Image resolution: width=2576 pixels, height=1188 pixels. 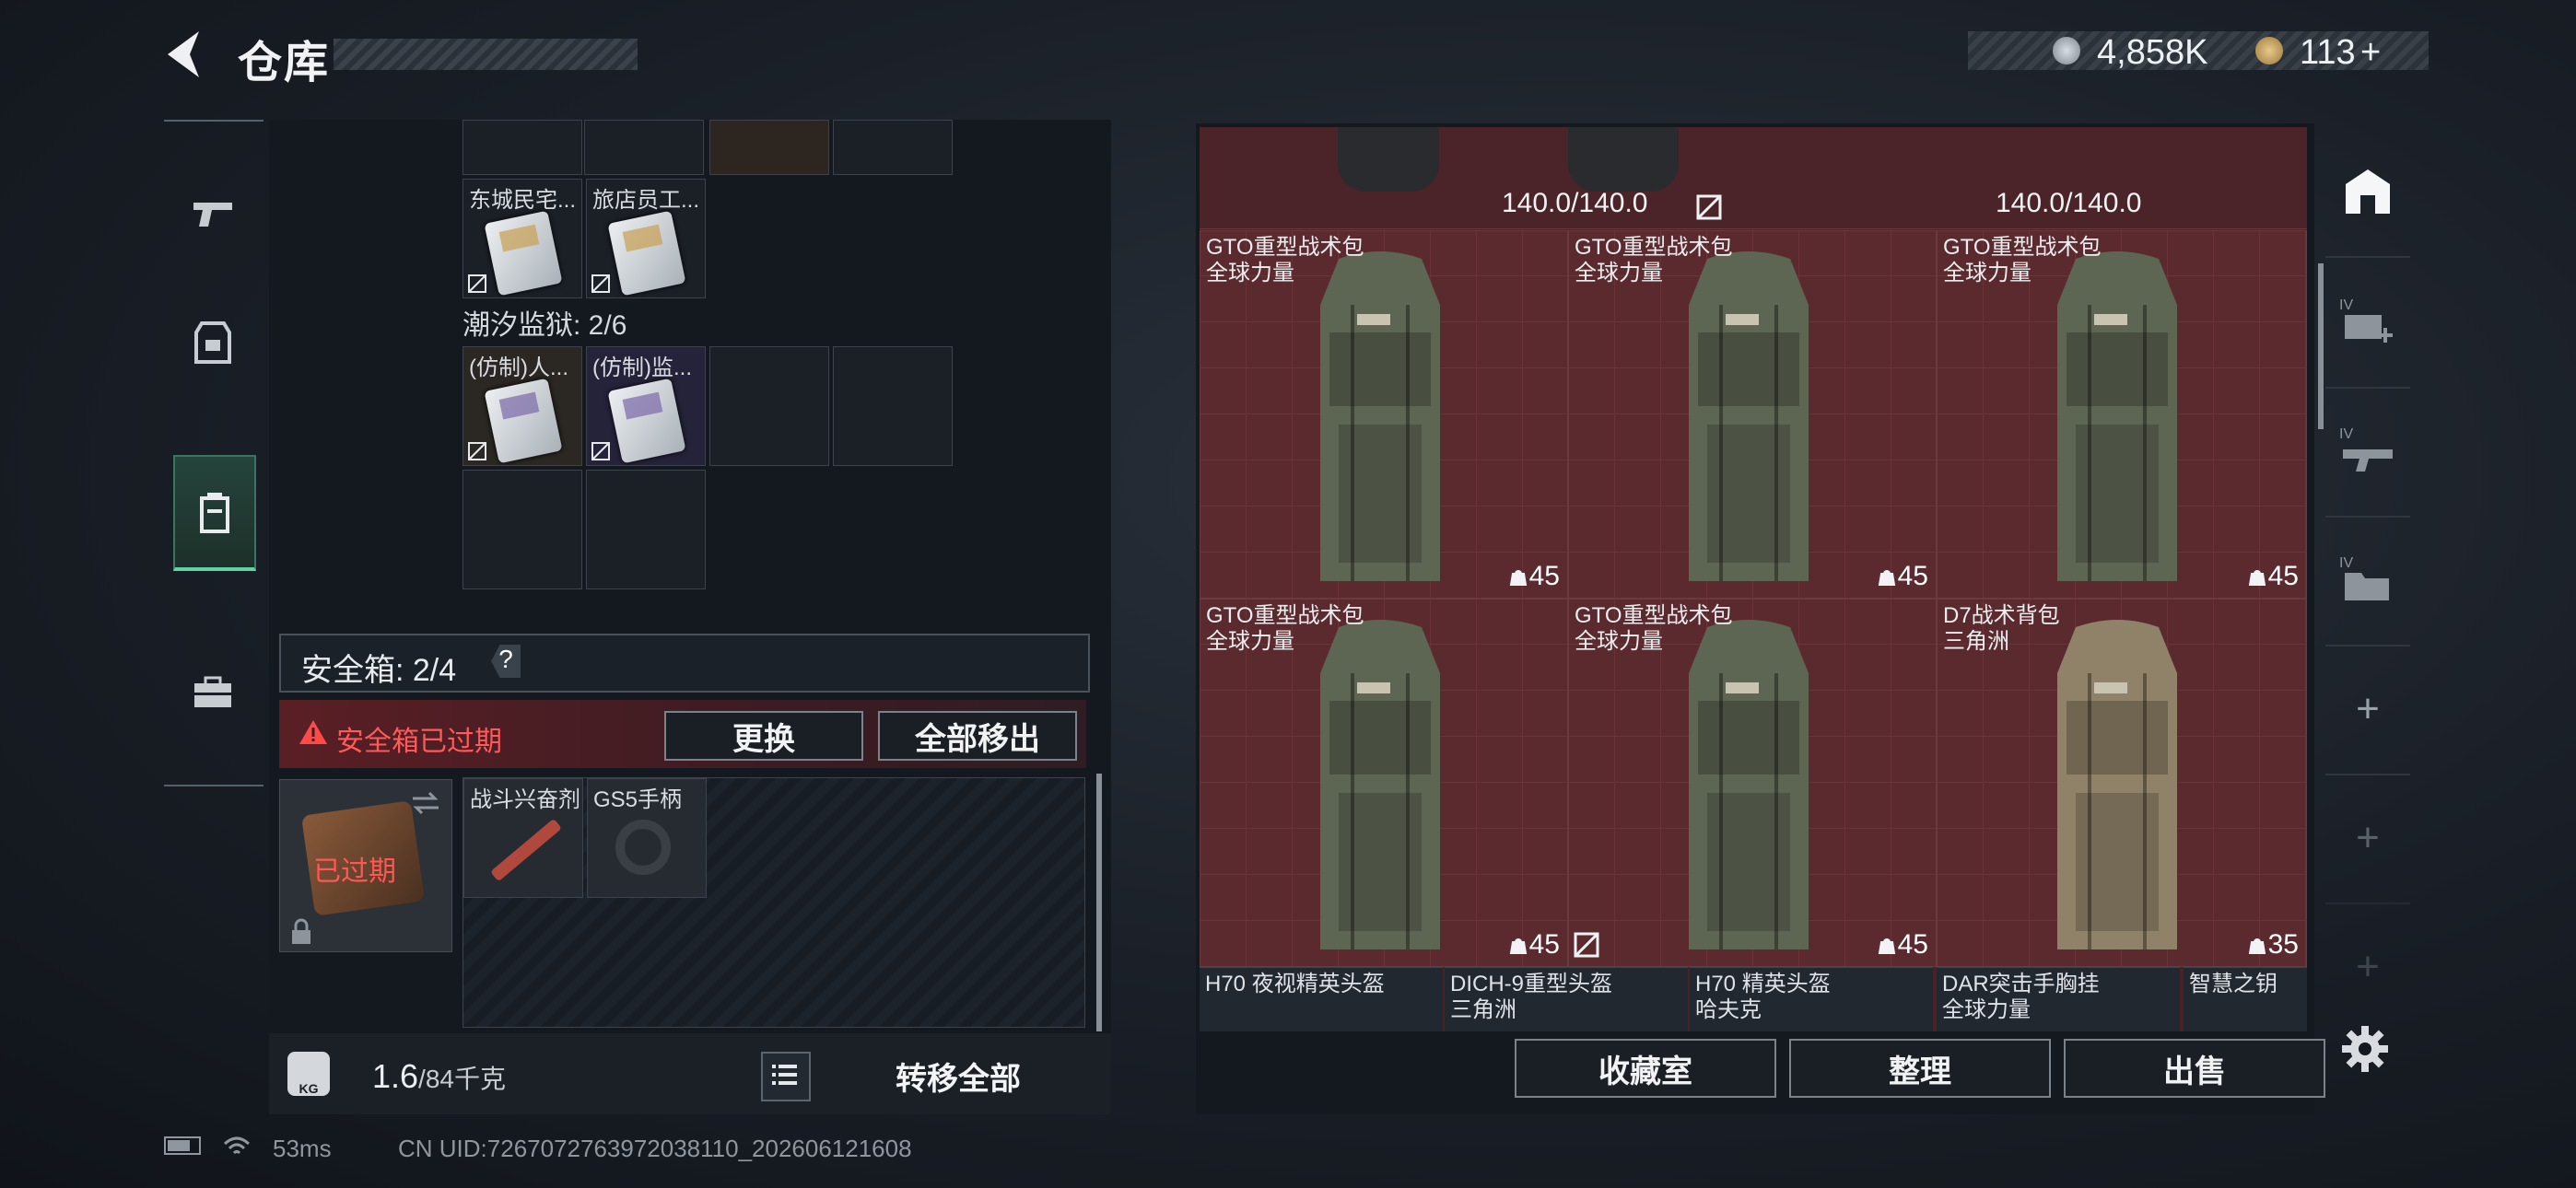 What do you see at coordinates (2367, 192) in the screenshot?
I see `stash-page-main` at bounding box center [2367, 192].